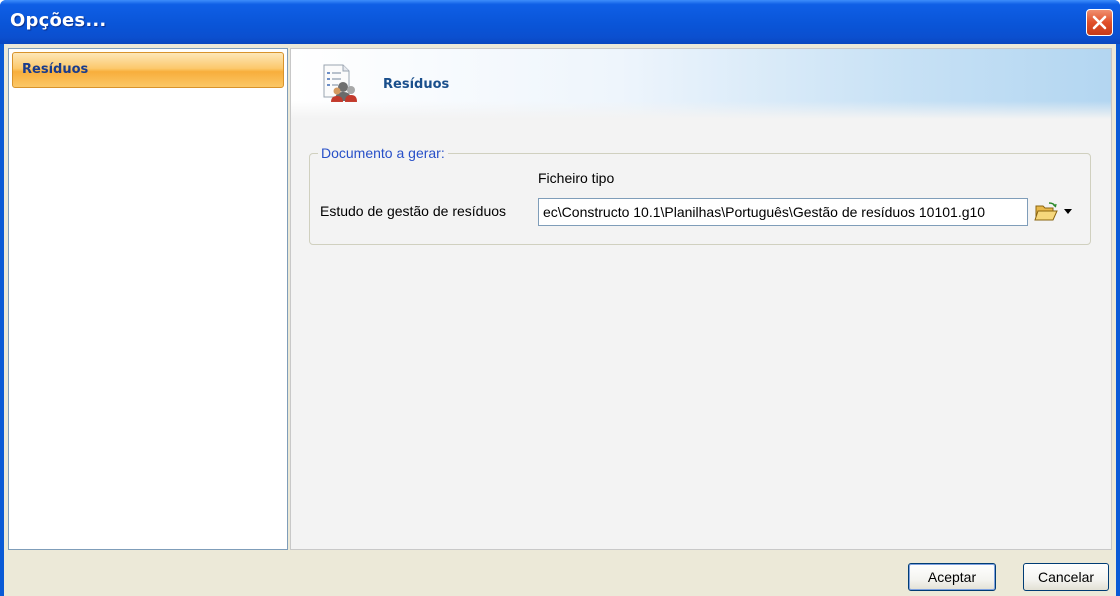 Image resolution: width=1120 pixels, height=596 pixels. What do you see at coordinates (701, 84) in the screenshot?
I see `panel-header: Resíduos` at bounding box center [701, 84].